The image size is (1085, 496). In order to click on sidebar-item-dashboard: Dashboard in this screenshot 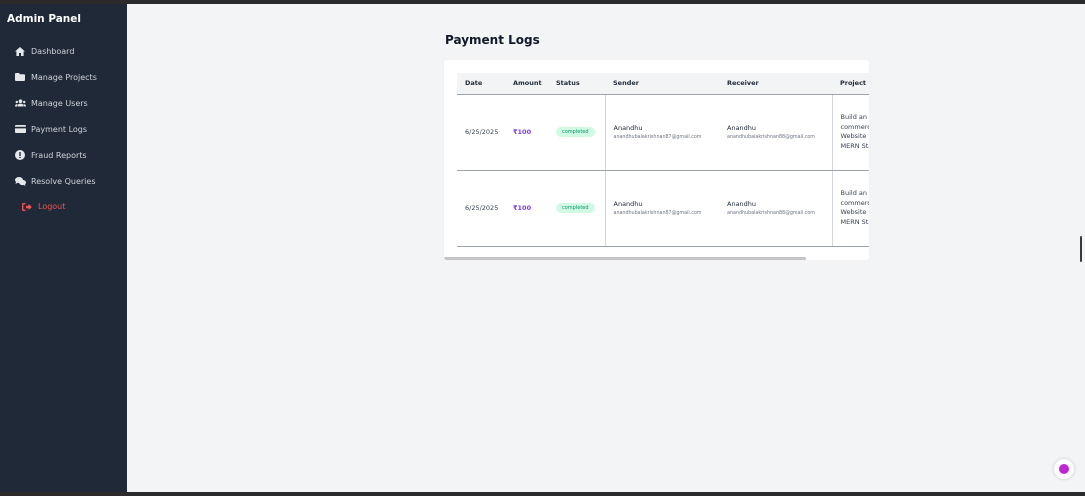, I will do `click(63, 51)`.